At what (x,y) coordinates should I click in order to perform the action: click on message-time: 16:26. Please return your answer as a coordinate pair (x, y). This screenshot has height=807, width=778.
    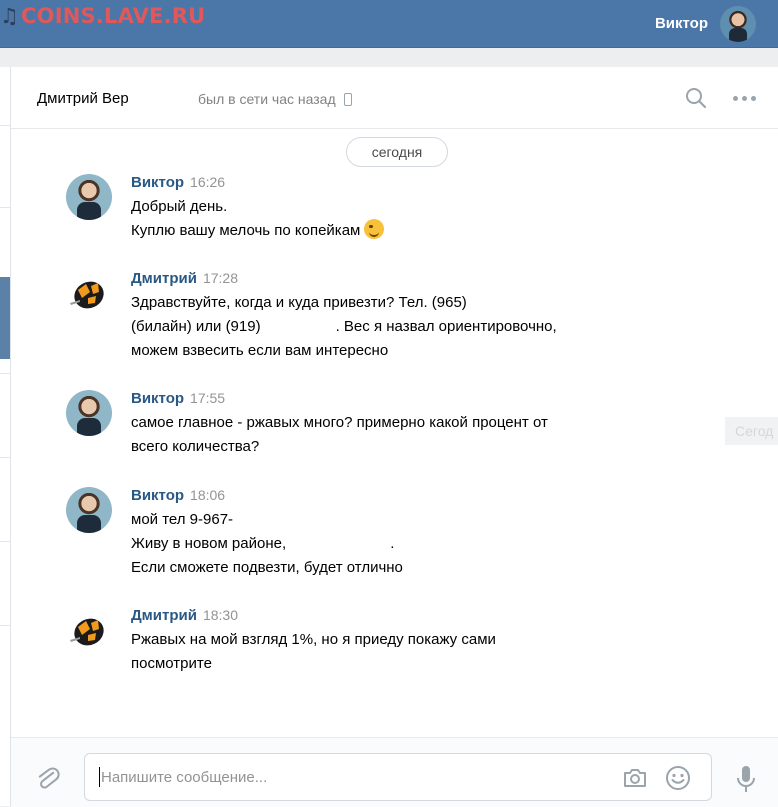
    Looking at the image, I should click on (207, 182).